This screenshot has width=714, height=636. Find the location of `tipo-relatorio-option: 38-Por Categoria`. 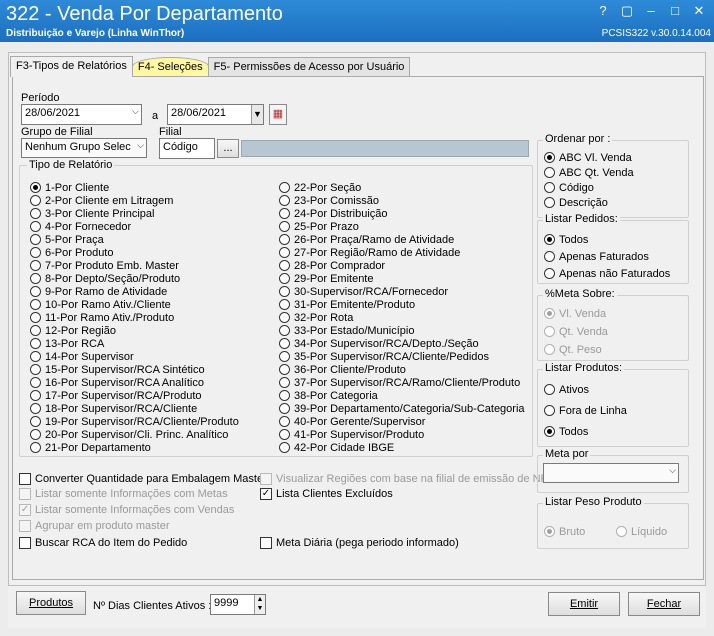

tipo-relatorio-option: 38-Por Categoria is located at coordinates (328, 395).